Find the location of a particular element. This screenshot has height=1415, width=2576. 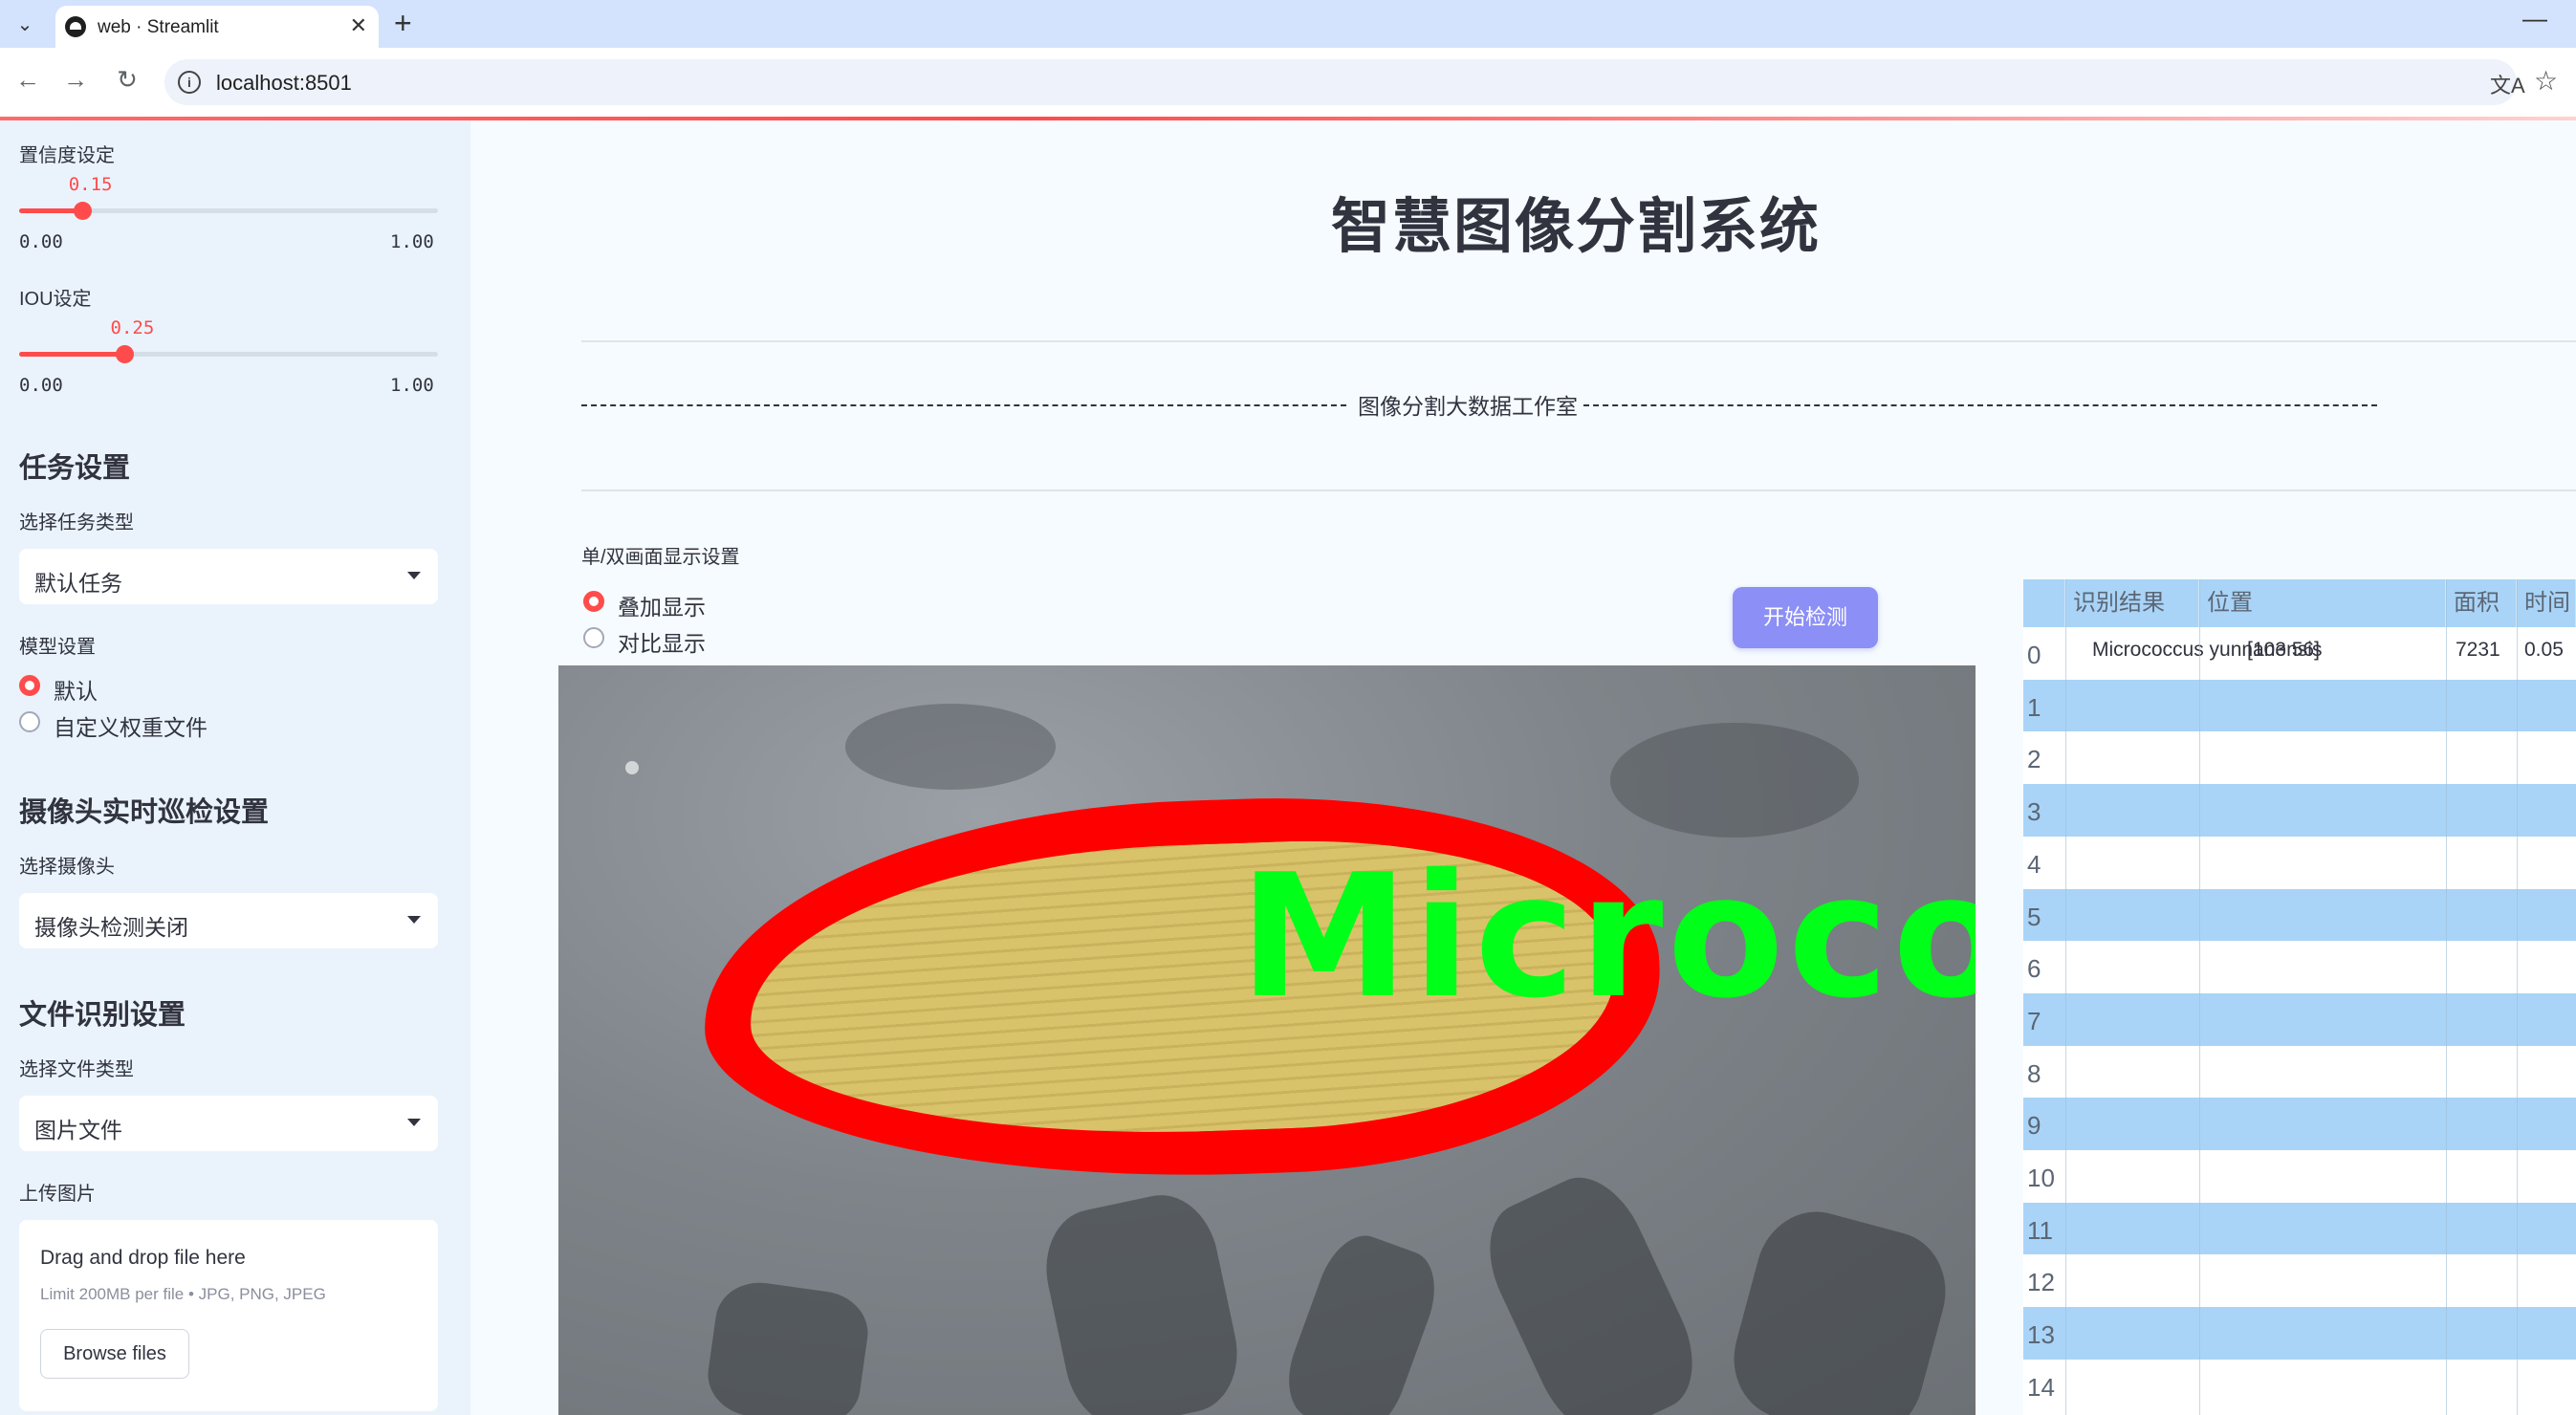

display-option-label: 叠加显示 is located at coordinates (662, 607).